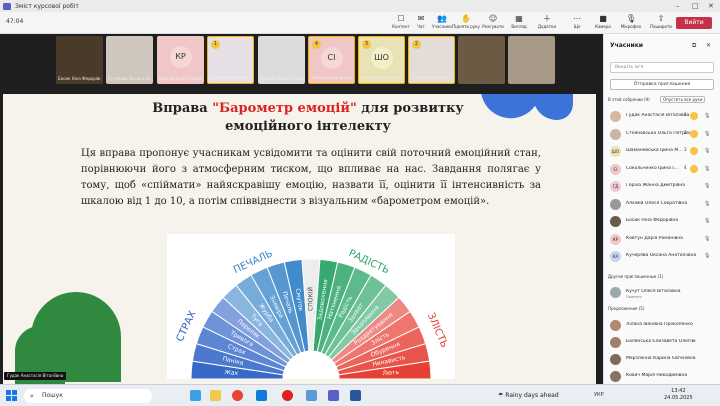 This screenshot has height=406, width=720. Describe the element at coordinates (577, 23) in the screenshot. I see `toolbar-button-Ще: ⋯ Ще` at that location.